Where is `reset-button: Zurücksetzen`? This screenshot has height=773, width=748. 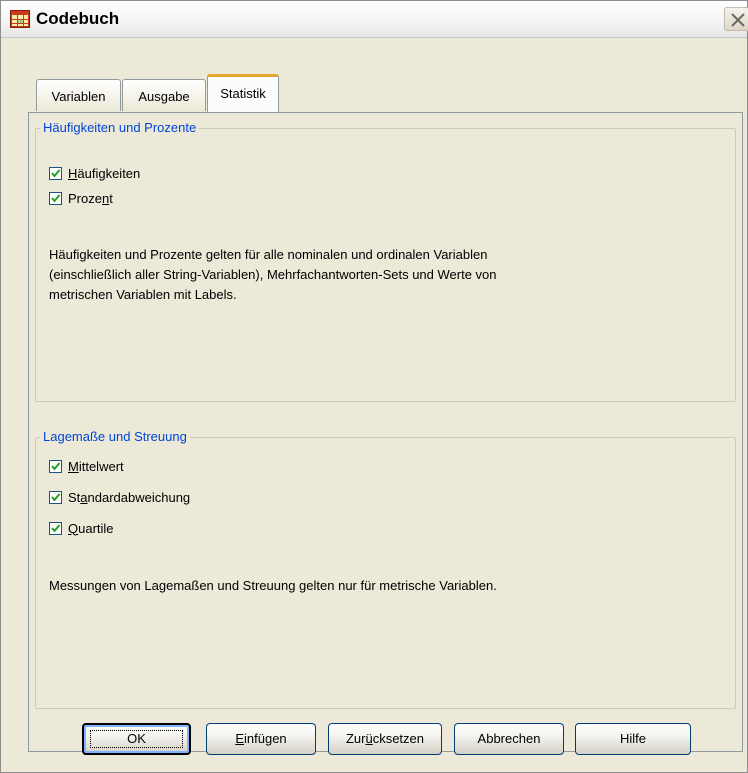 reset-button: Zurücksetzen is located at coordinates (385, 739).